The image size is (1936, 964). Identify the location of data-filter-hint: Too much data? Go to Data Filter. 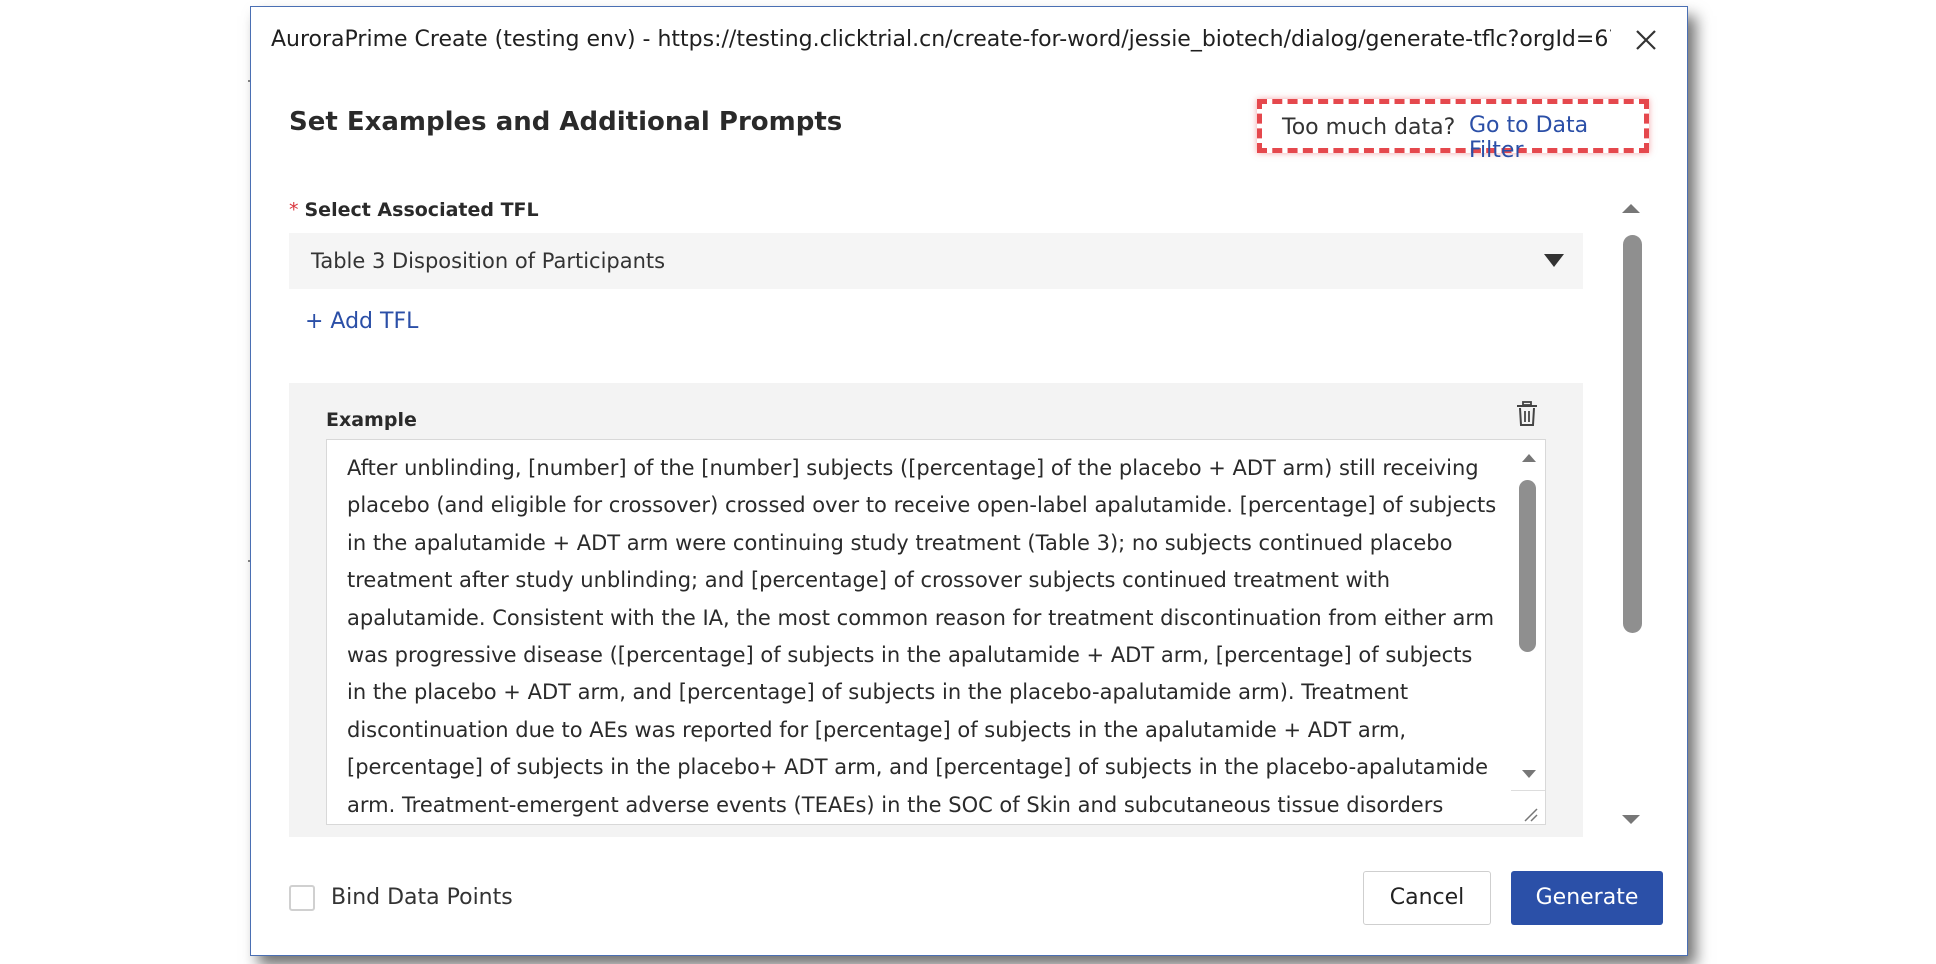
(1453, 131).